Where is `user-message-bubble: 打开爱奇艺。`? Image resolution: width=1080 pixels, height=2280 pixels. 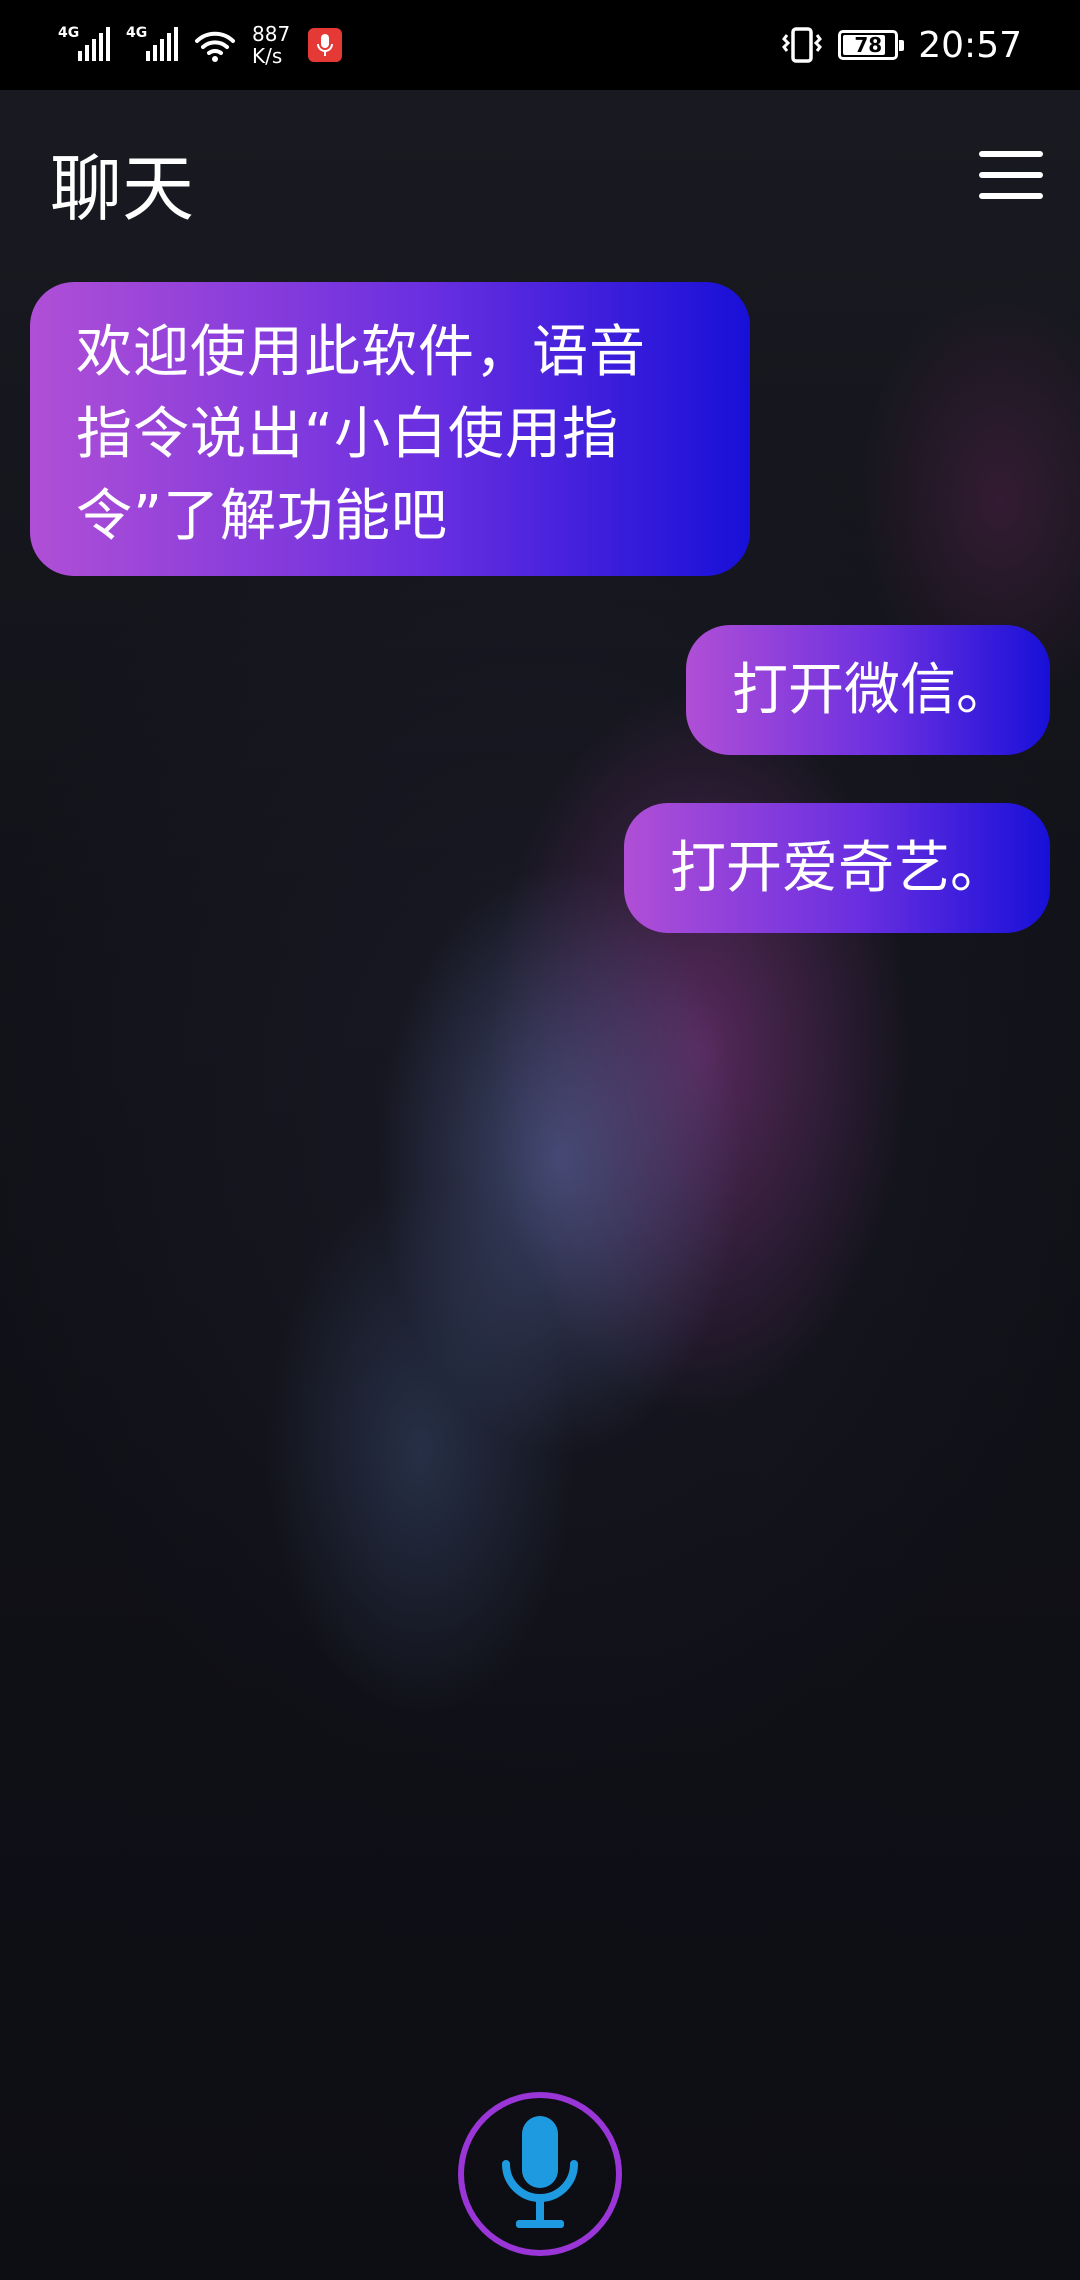 user-message-bubble: 打开爱奇艺。 is located at coordinates (837, 868).